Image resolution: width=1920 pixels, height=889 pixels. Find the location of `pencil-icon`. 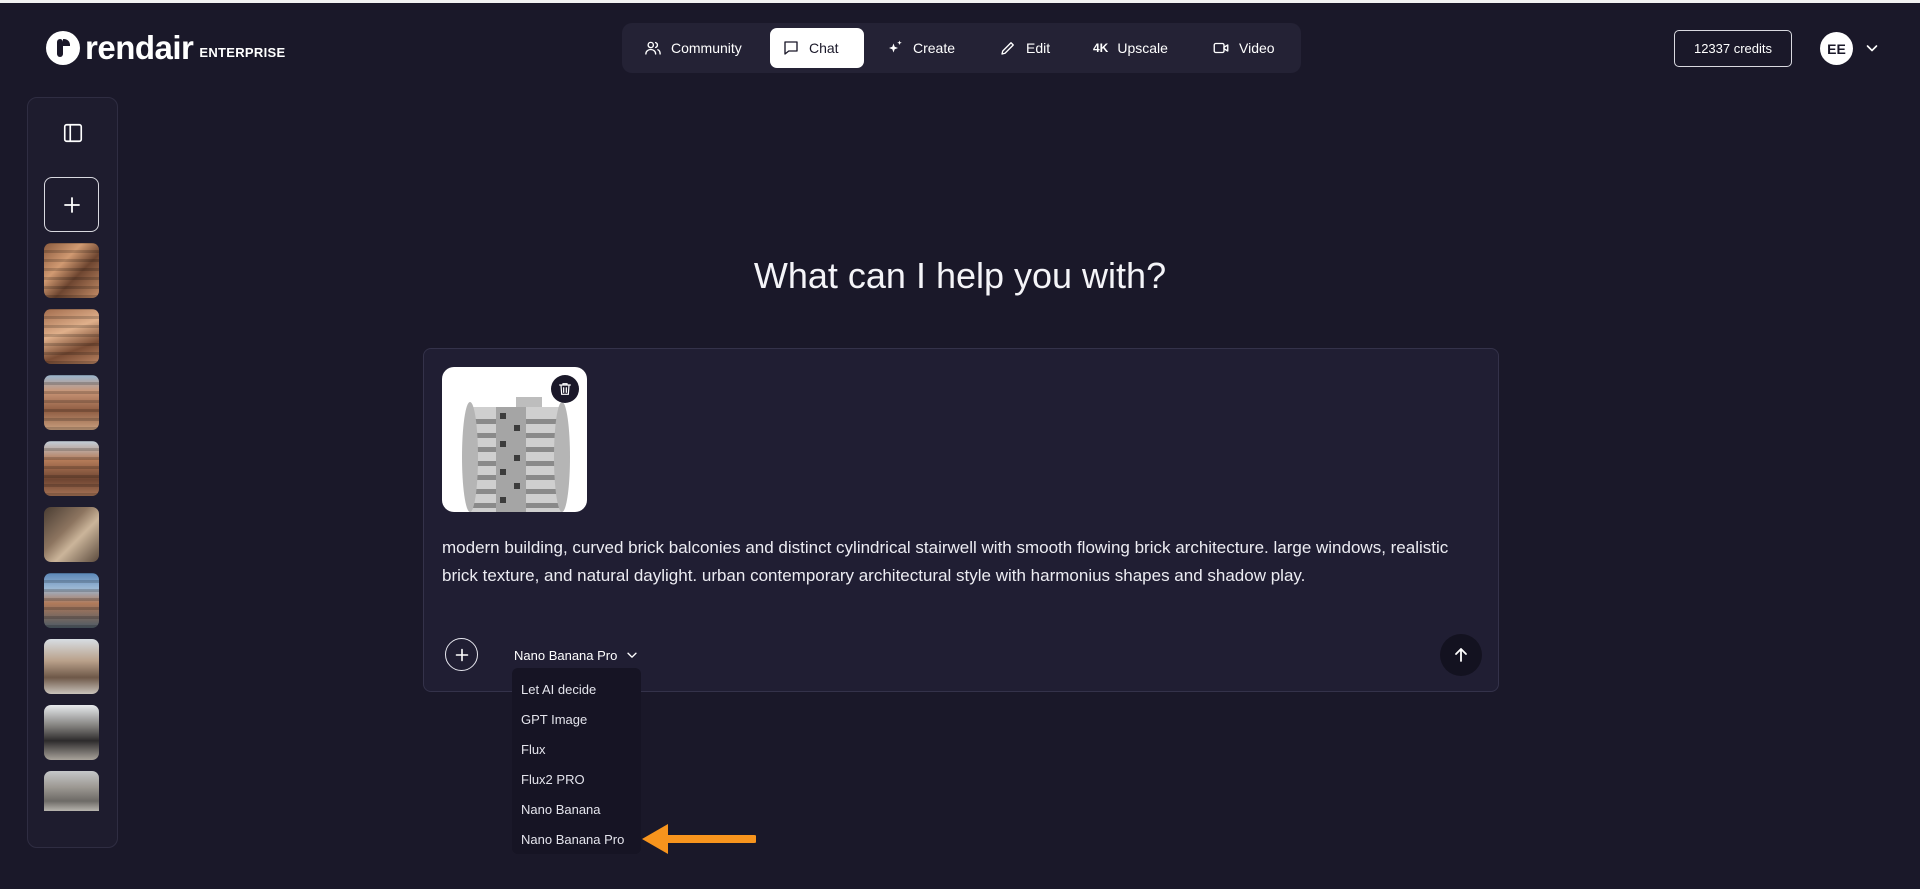

pencil-icon is located at coordinates (1007, 48).